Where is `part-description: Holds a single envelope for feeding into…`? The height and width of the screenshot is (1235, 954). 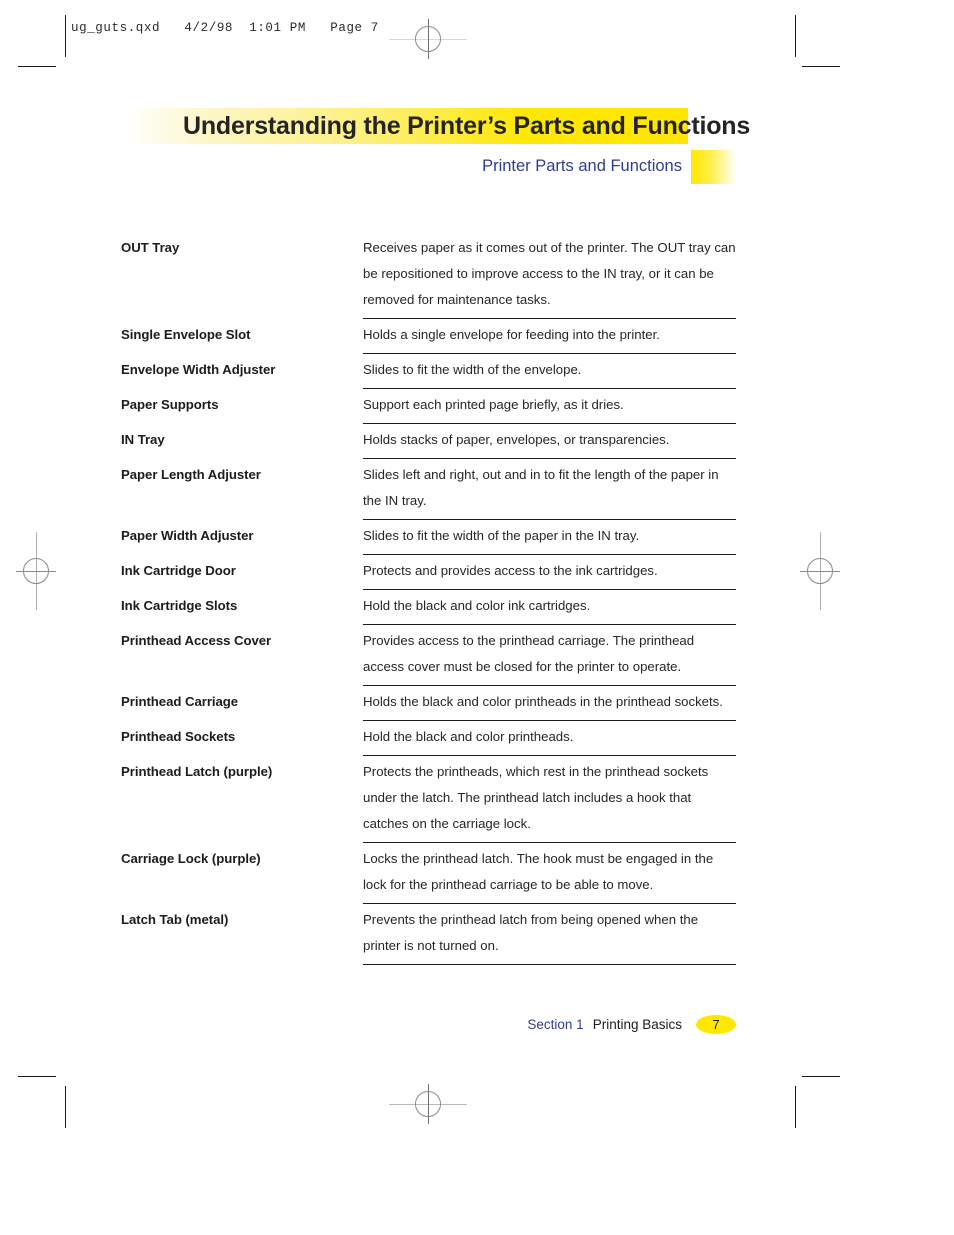
part-description: Holds a single envelope for feeding into… is located at coordinates (549, 336).